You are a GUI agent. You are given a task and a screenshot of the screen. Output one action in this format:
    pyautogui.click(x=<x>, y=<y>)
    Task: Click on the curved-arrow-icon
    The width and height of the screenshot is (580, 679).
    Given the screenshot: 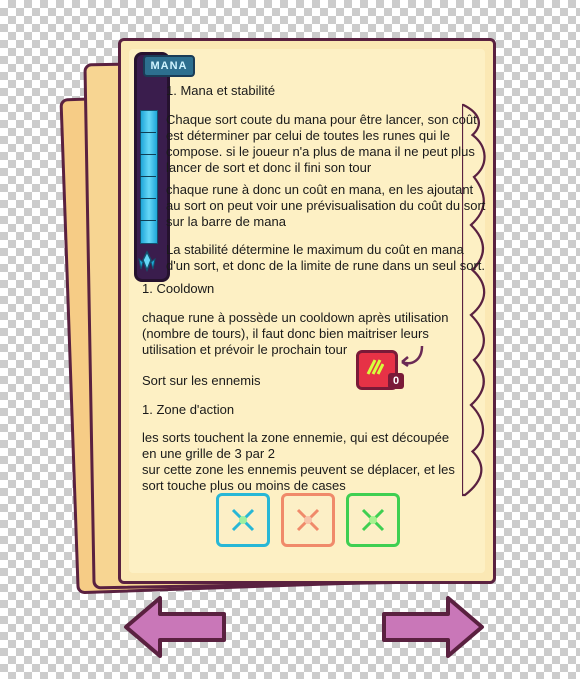 What is the action you would take?
    pyautogui.click(x=412, y=356)
    